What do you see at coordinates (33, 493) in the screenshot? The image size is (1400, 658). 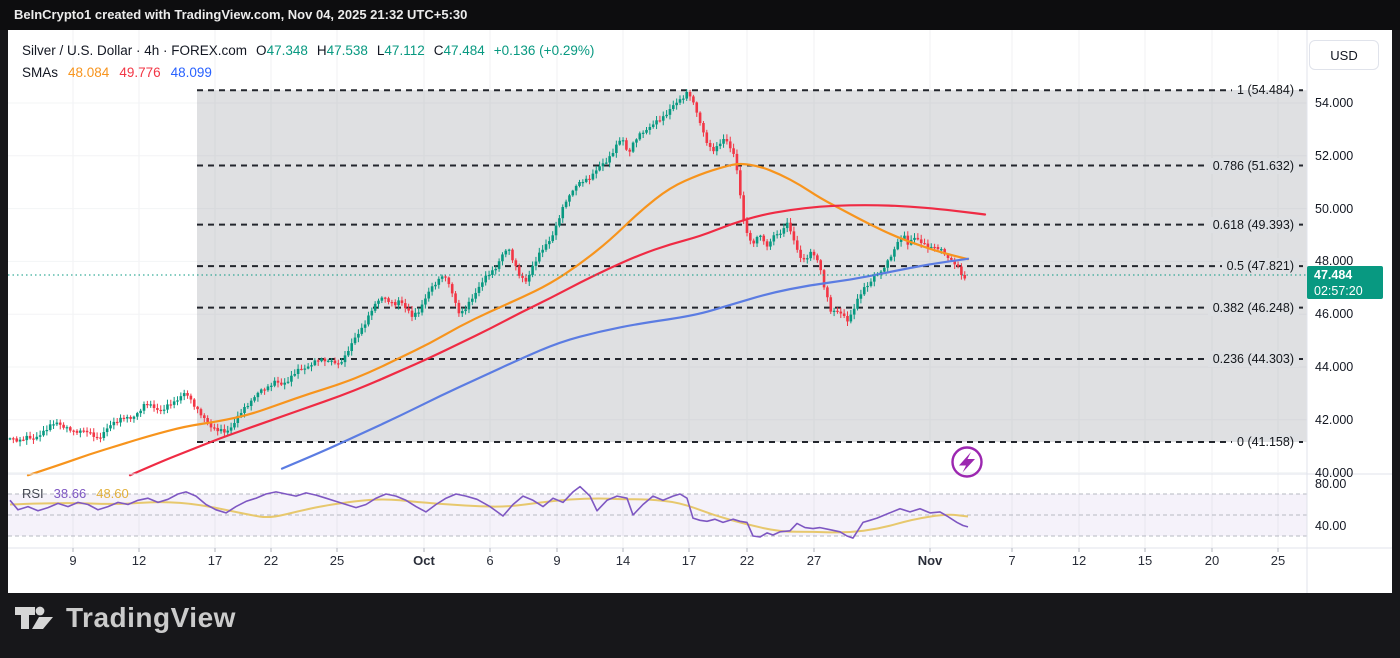 I see `rsi-legend-label: RSI` at bounding box center [33, 493].